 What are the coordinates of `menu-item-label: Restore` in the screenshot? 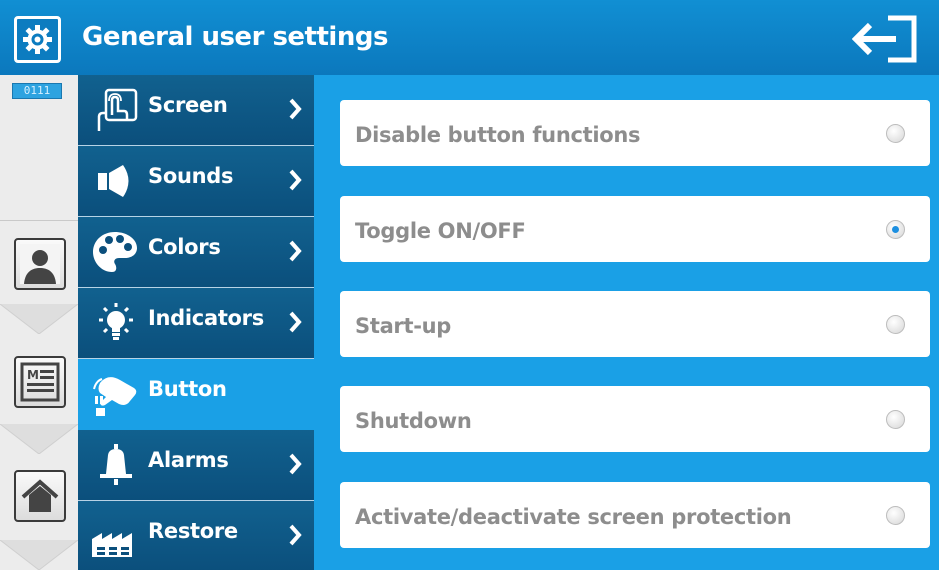 It's located at (193, 531).